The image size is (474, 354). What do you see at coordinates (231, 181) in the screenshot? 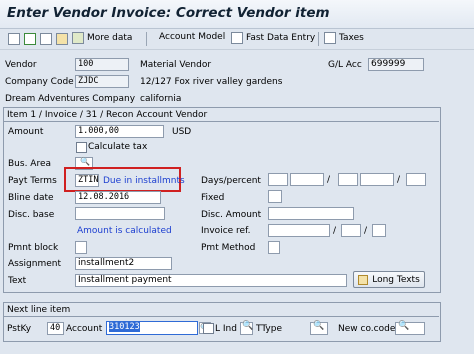
I see `days-percent-label: Days/percent` at bounding box center [231, 181].